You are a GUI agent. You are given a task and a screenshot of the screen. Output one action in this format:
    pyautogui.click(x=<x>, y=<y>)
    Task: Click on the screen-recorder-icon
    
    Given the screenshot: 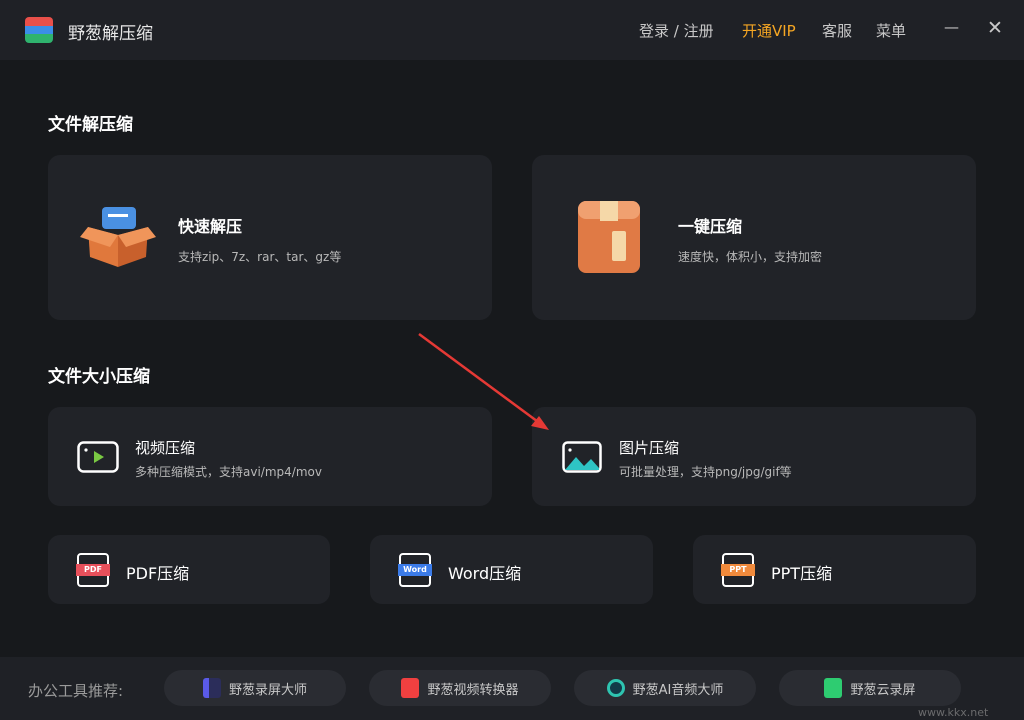 What is the action you would take?
    pyautogui.click(x=211, y=688)
    